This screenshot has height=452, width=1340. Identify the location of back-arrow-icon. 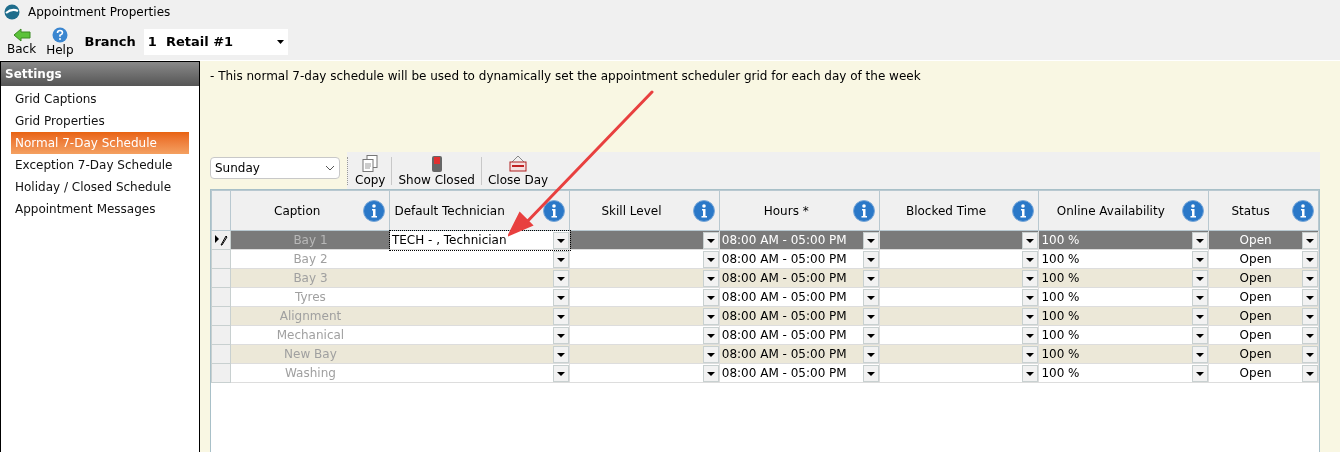
(21, 35).